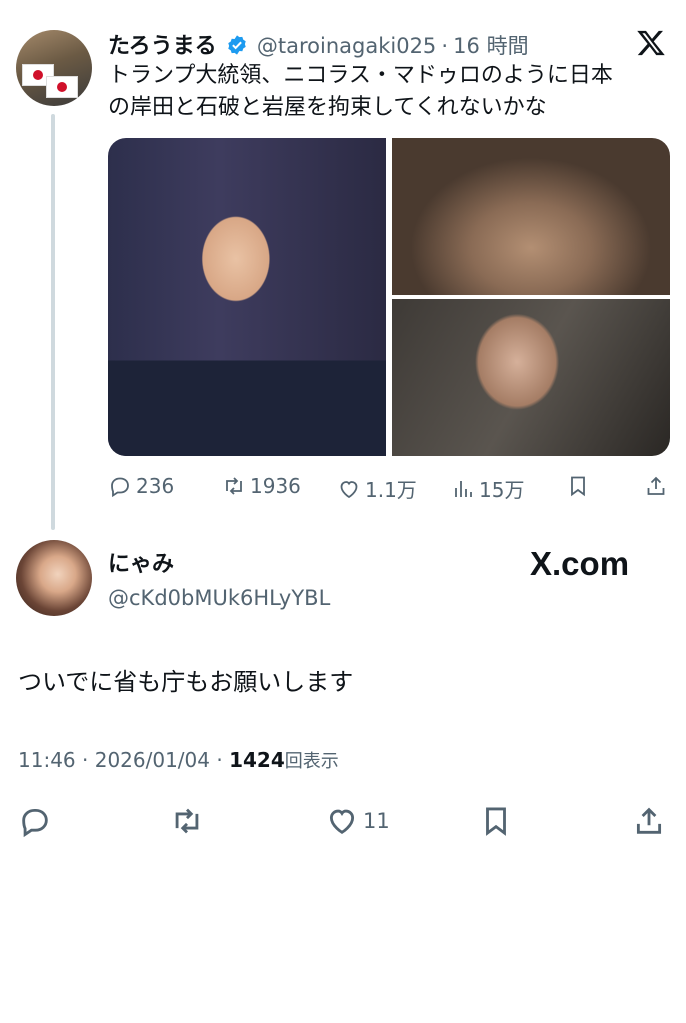 This screenshot has width=686, height=1023. What do you see at coordinates (54, 578) in the screenshot?
I see `reply-author-avatar` at bounding box center [54, 578].